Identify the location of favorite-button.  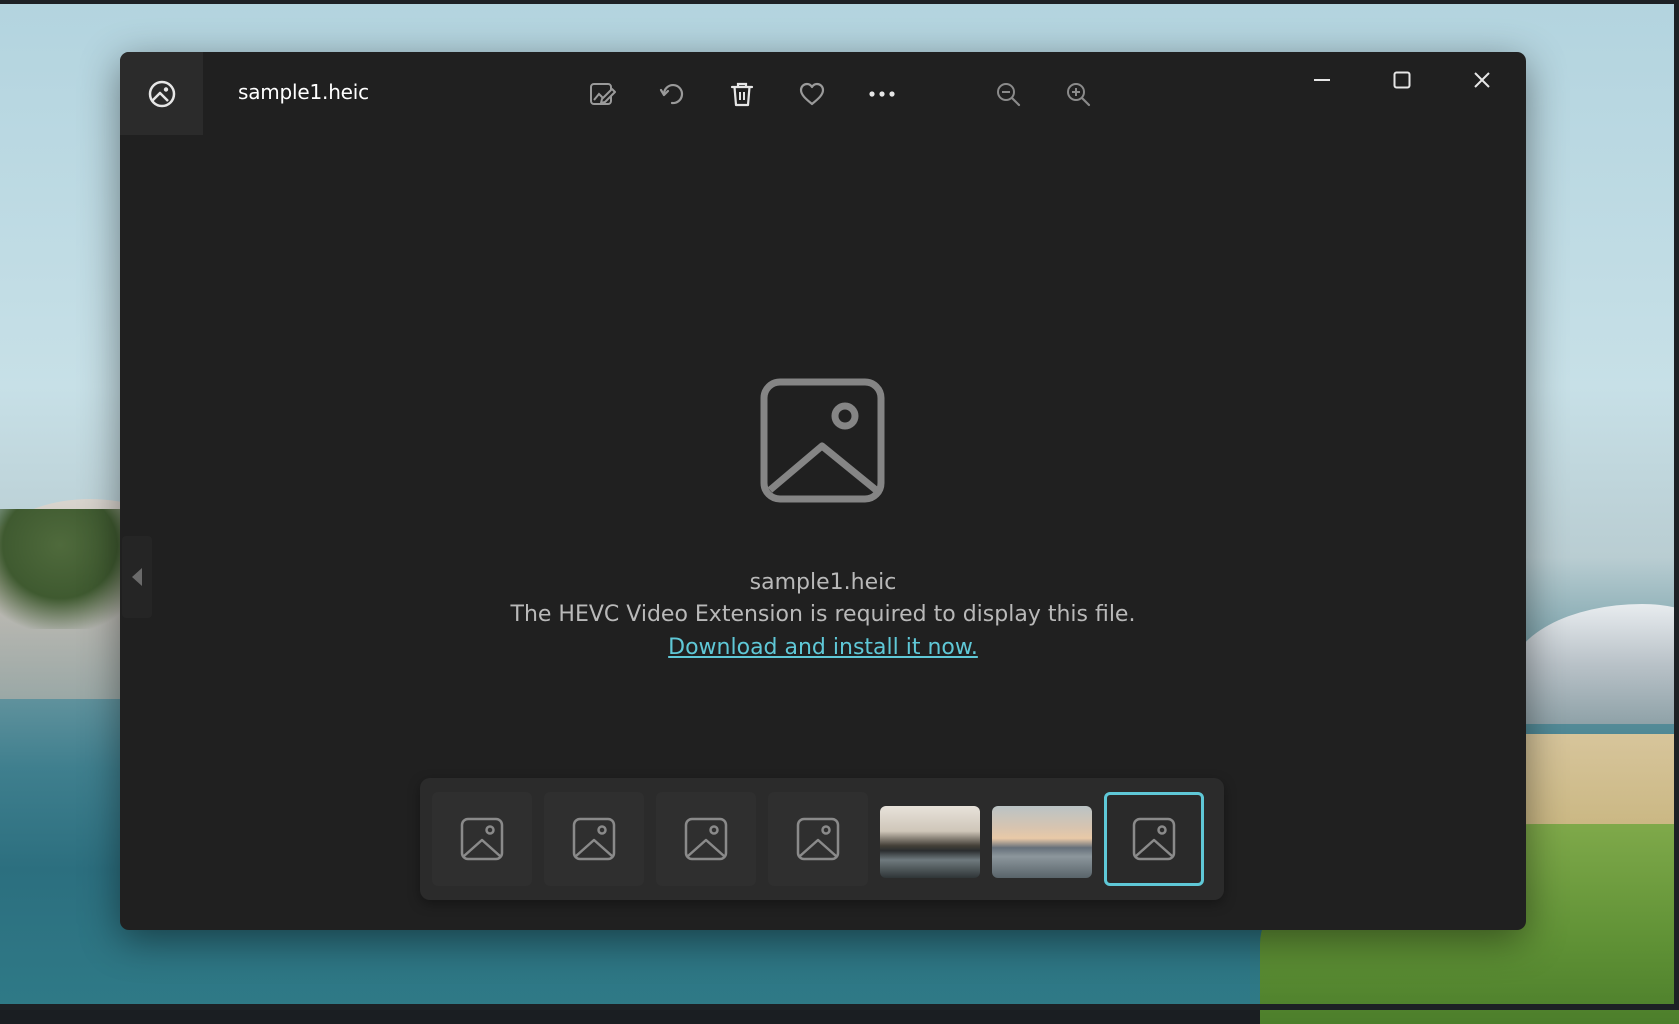
(812, 94).